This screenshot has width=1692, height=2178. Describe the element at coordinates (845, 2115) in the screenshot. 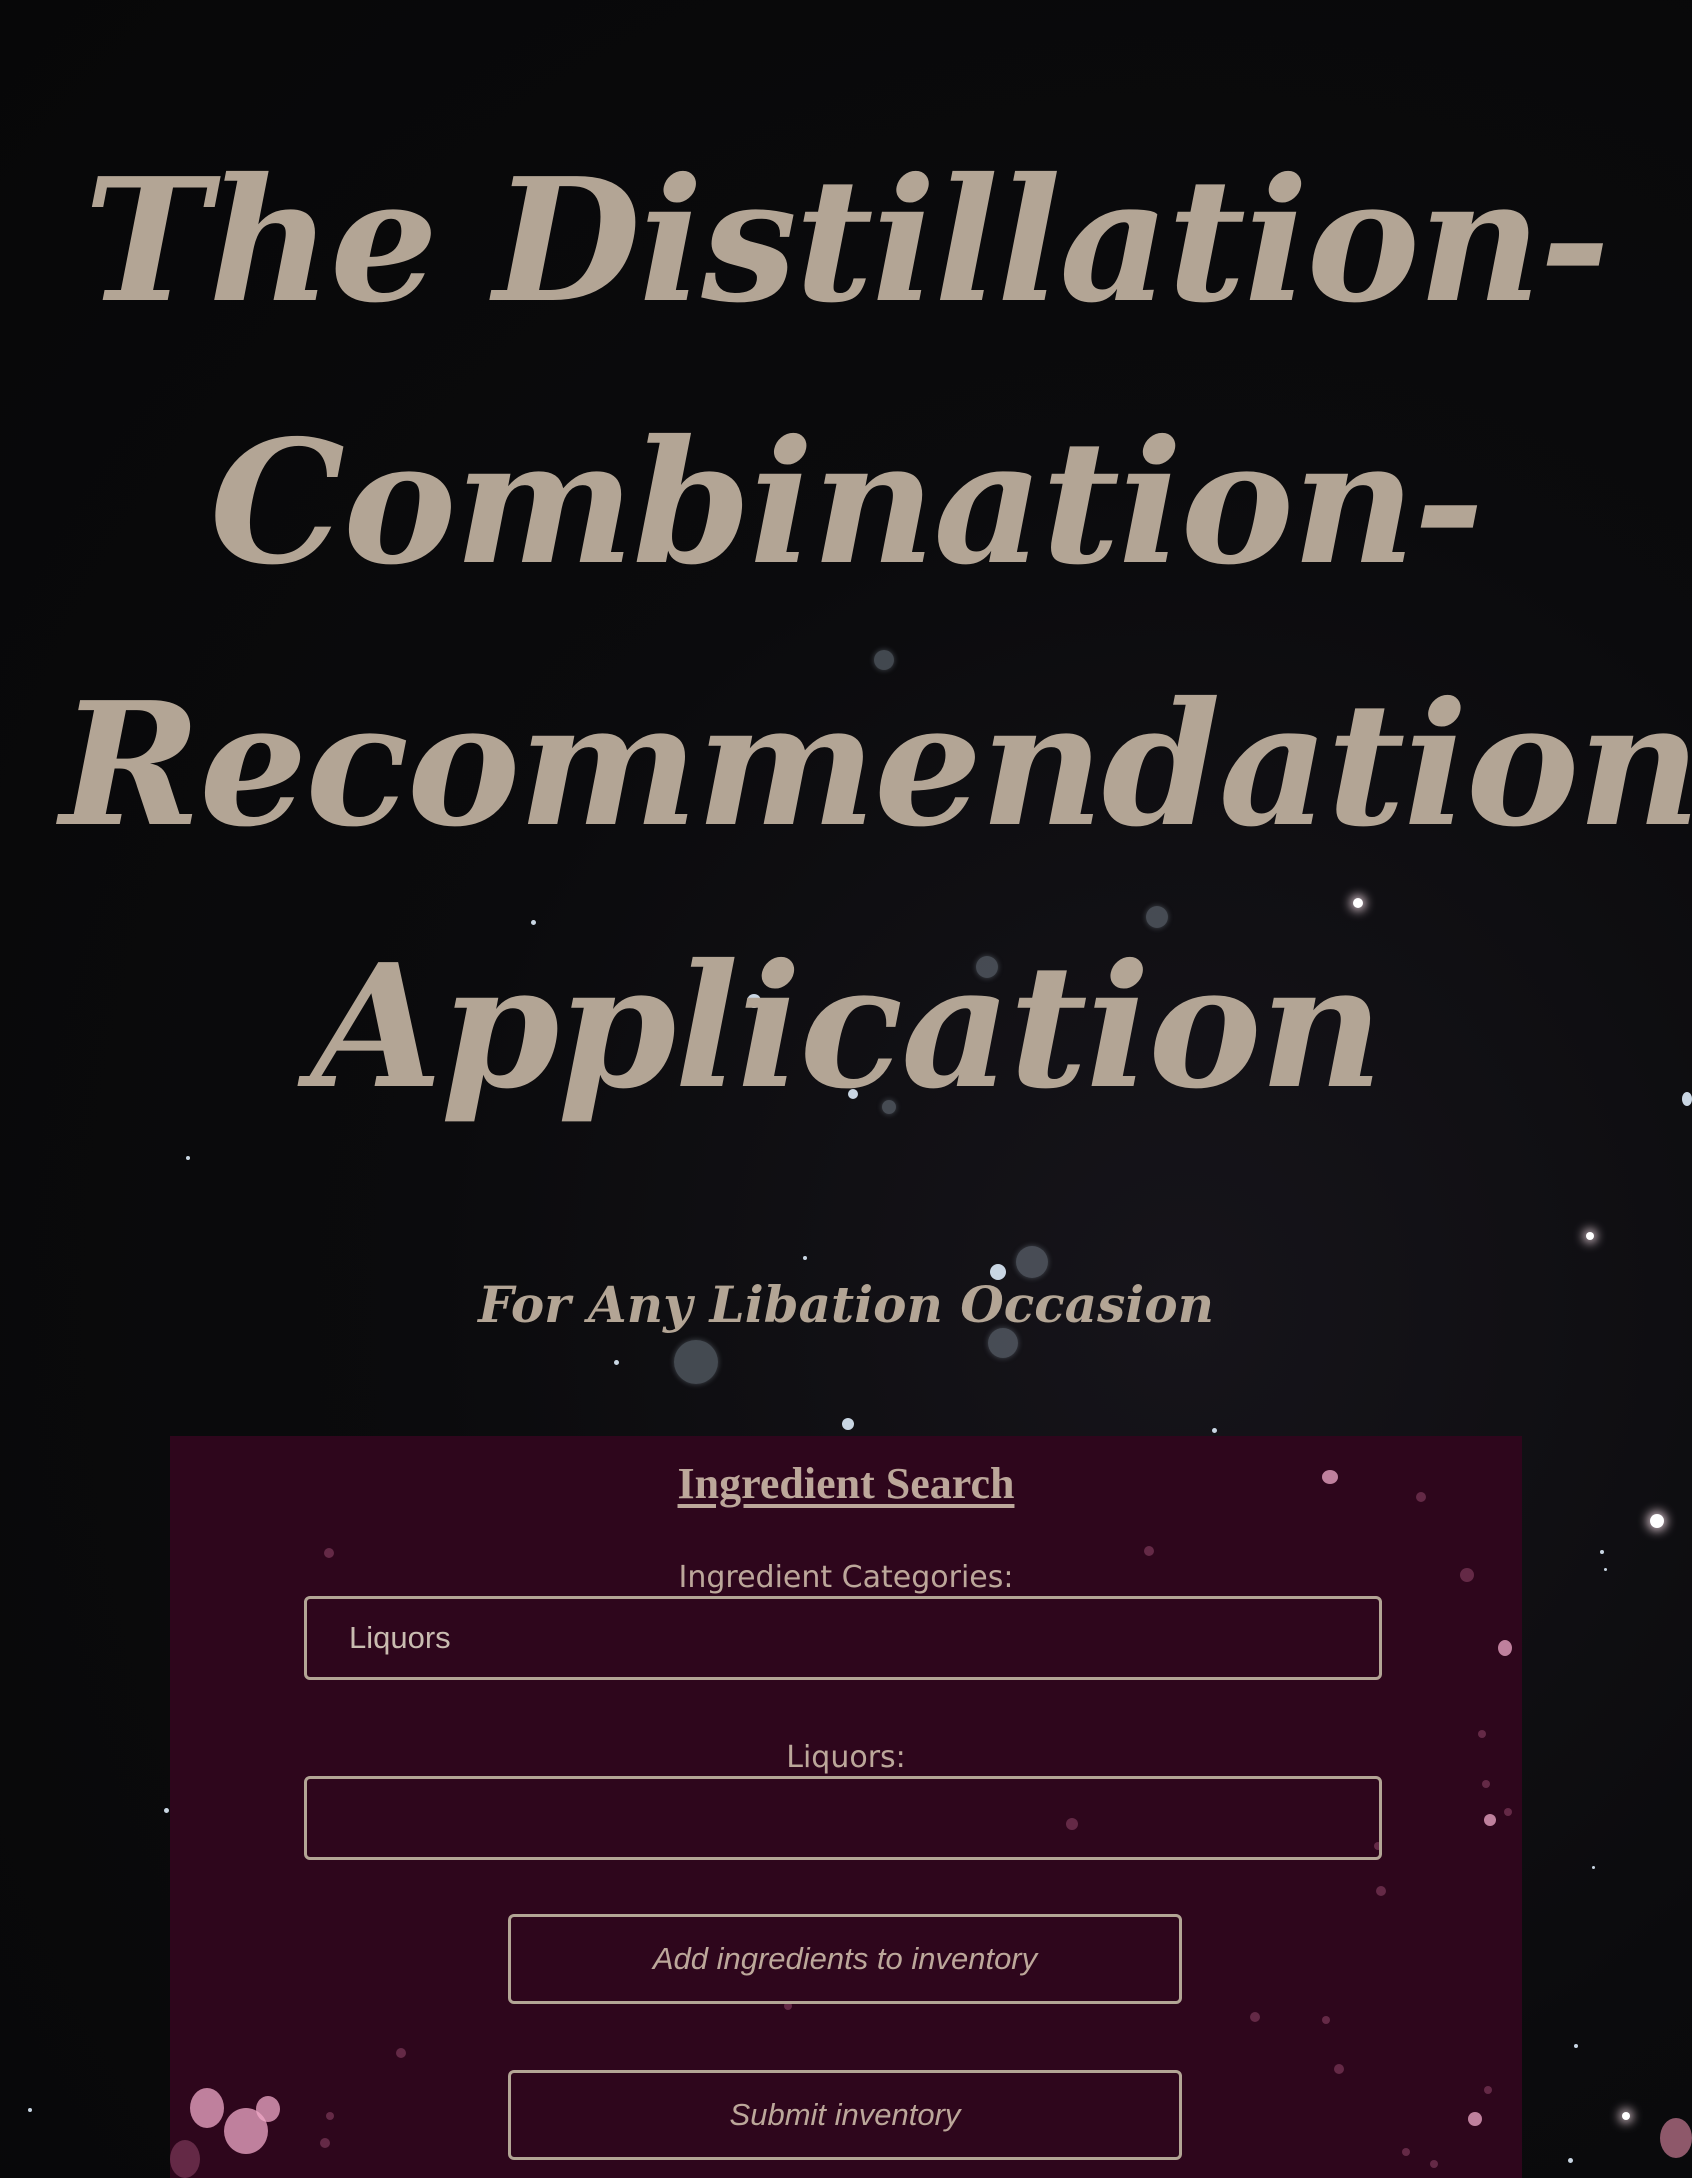

I see `submit-inventory-button: Submit inventory` at that location.